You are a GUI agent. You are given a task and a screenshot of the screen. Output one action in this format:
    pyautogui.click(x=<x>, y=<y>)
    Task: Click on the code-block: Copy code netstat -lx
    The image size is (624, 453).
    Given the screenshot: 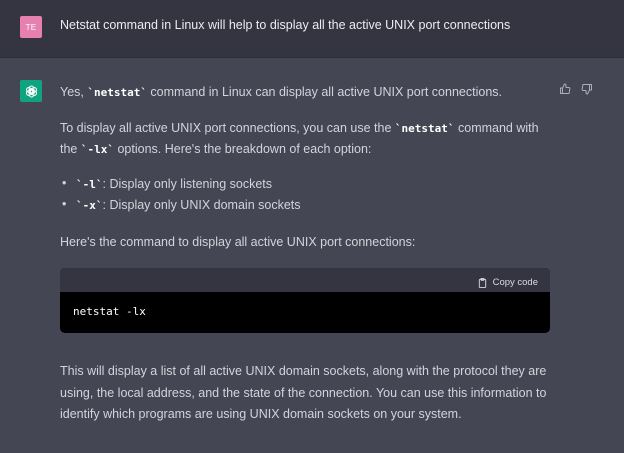 What is the action you would take?
    pyautogui.click(x=305, y=300)
    